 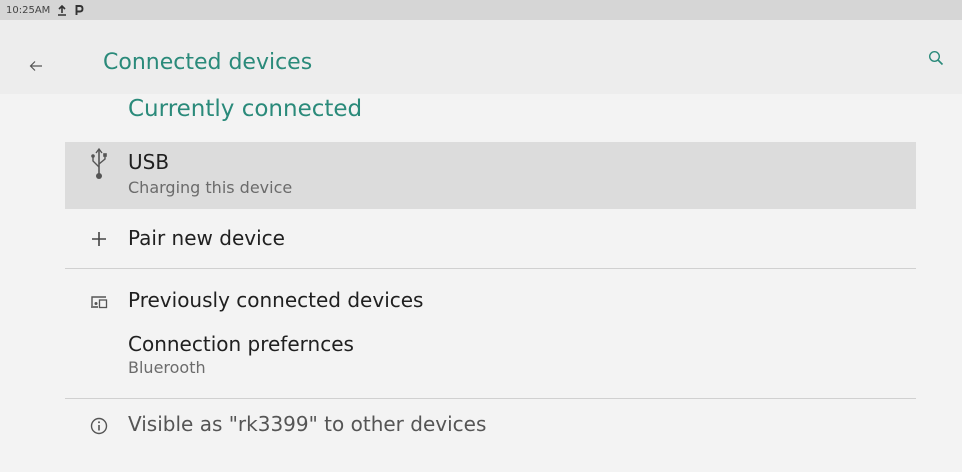 What do you see at coordinates (208, 62) in the screenshot?
I see `page-title: Connected devices` at bounding box center [208, 62].